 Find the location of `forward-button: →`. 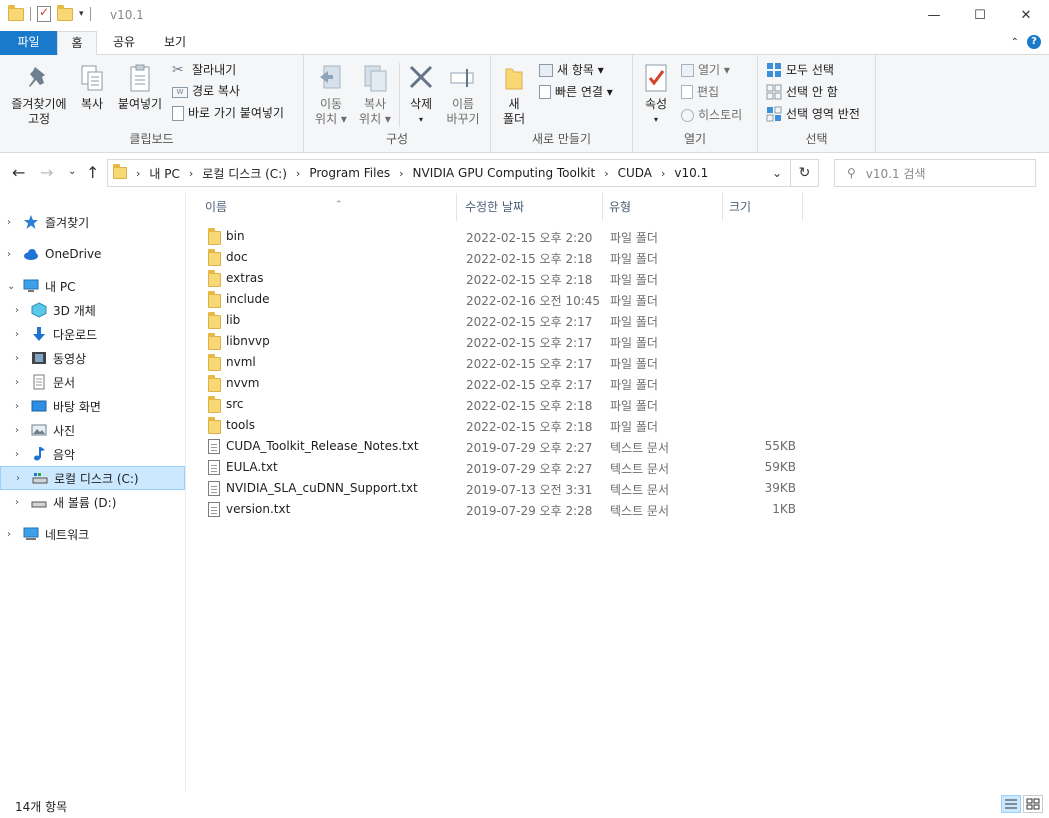

forward-button: → is located at coordinates (46, 172).